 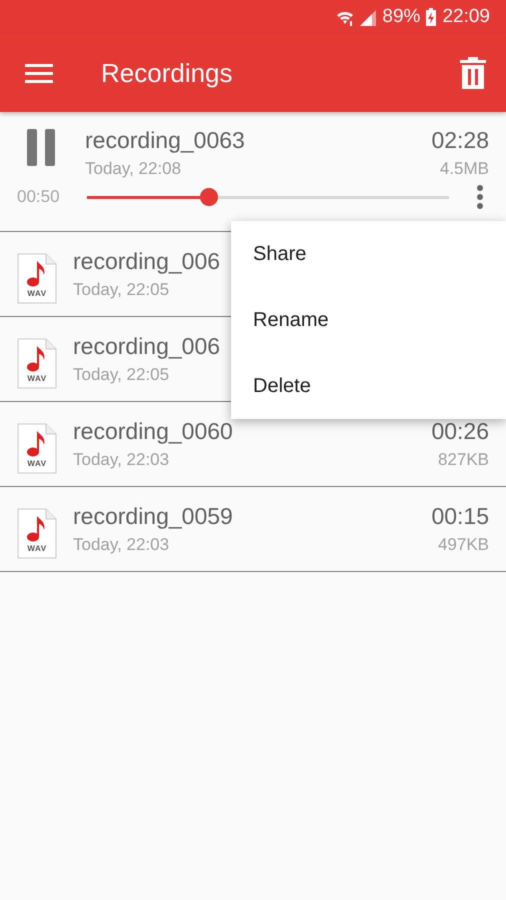 I want to click on recording-size: 4.5MB, so click(x=464, y=169).